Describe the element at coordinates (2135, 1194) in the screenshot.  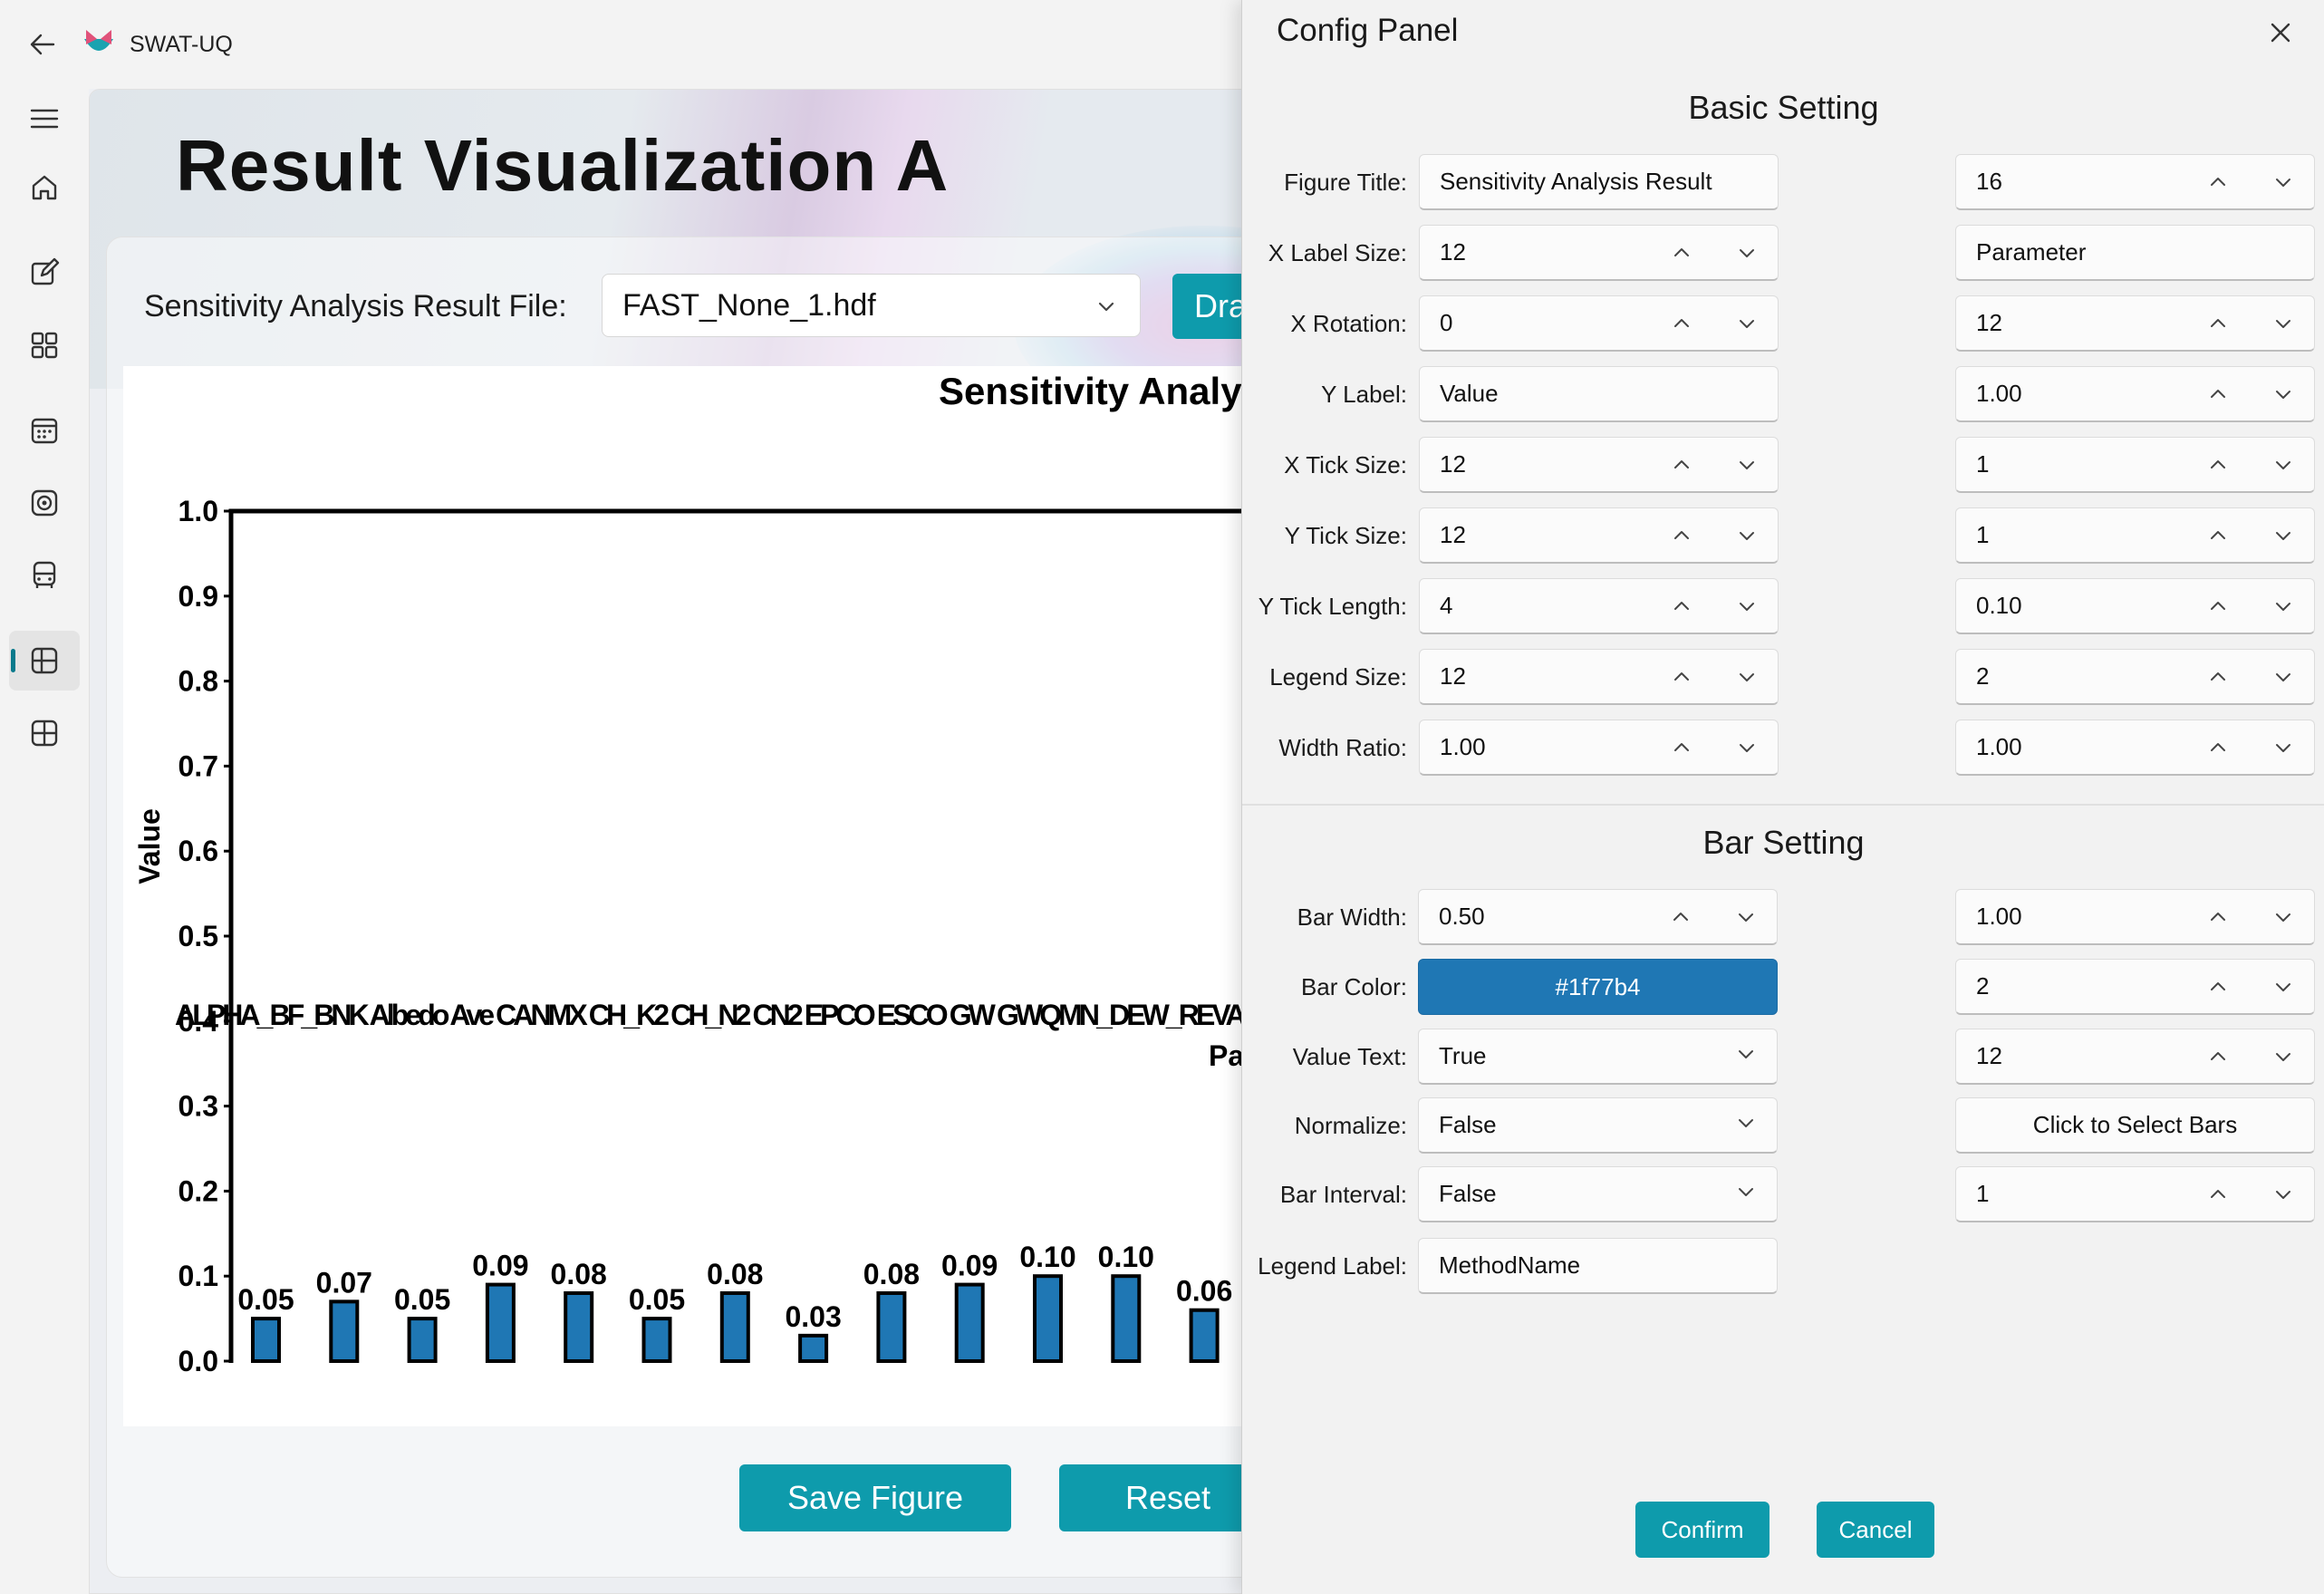
I see `interval-width-spinbox: 1` at that location.